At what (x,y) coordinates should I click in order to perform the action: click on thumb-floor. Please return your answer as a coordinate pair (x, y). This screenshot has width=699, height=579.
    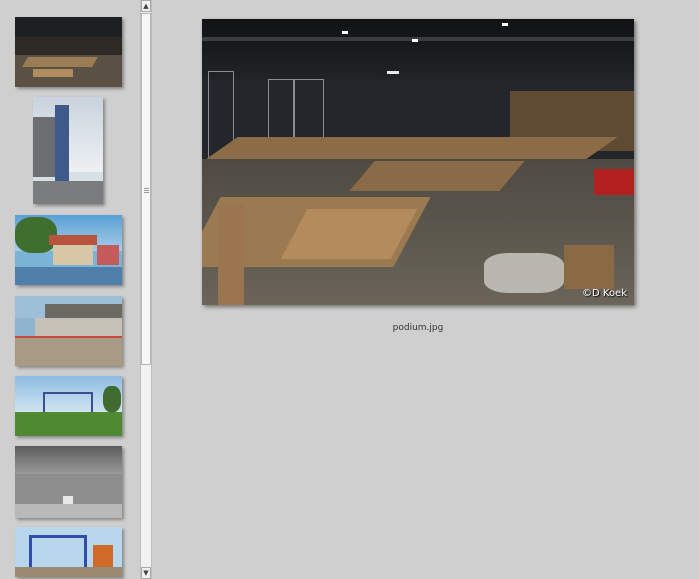
    Looking at the image, I should click on (68, 511).